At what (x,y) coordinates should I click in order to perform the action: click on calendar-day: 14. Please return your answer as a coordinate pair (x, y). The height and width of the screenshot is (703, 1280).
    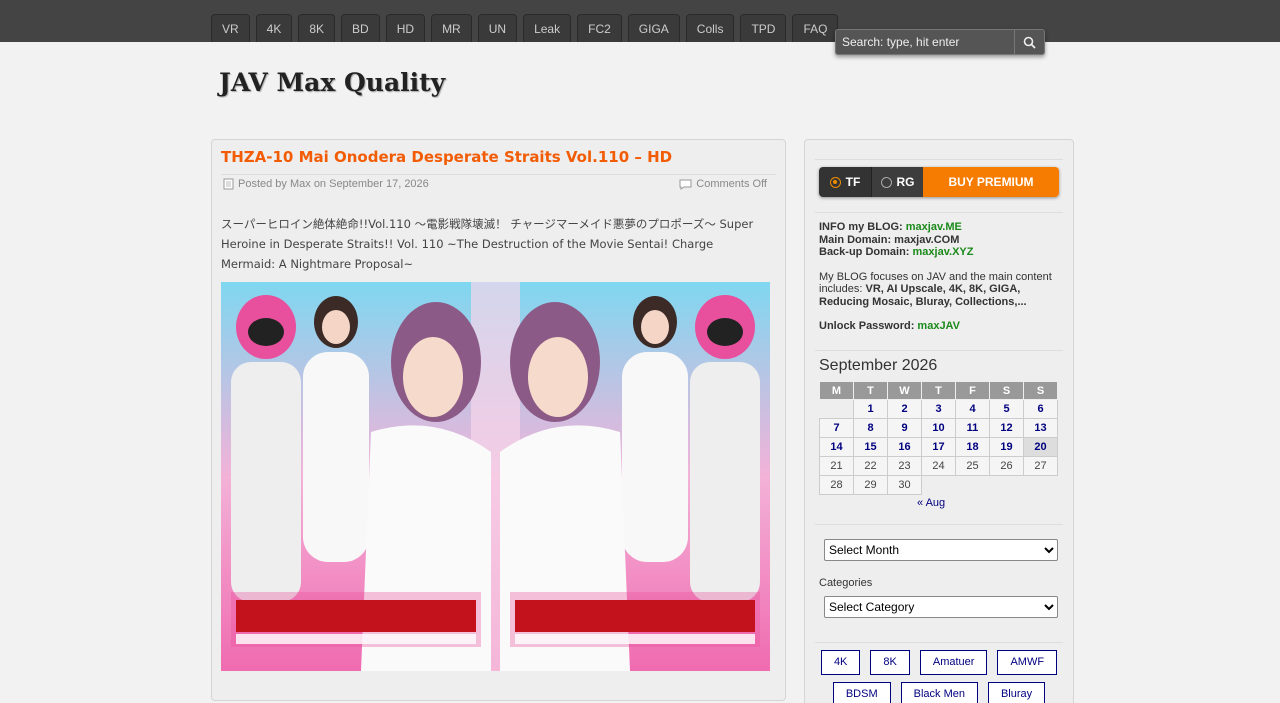
    Looking at the image, I should click on (836, 447).